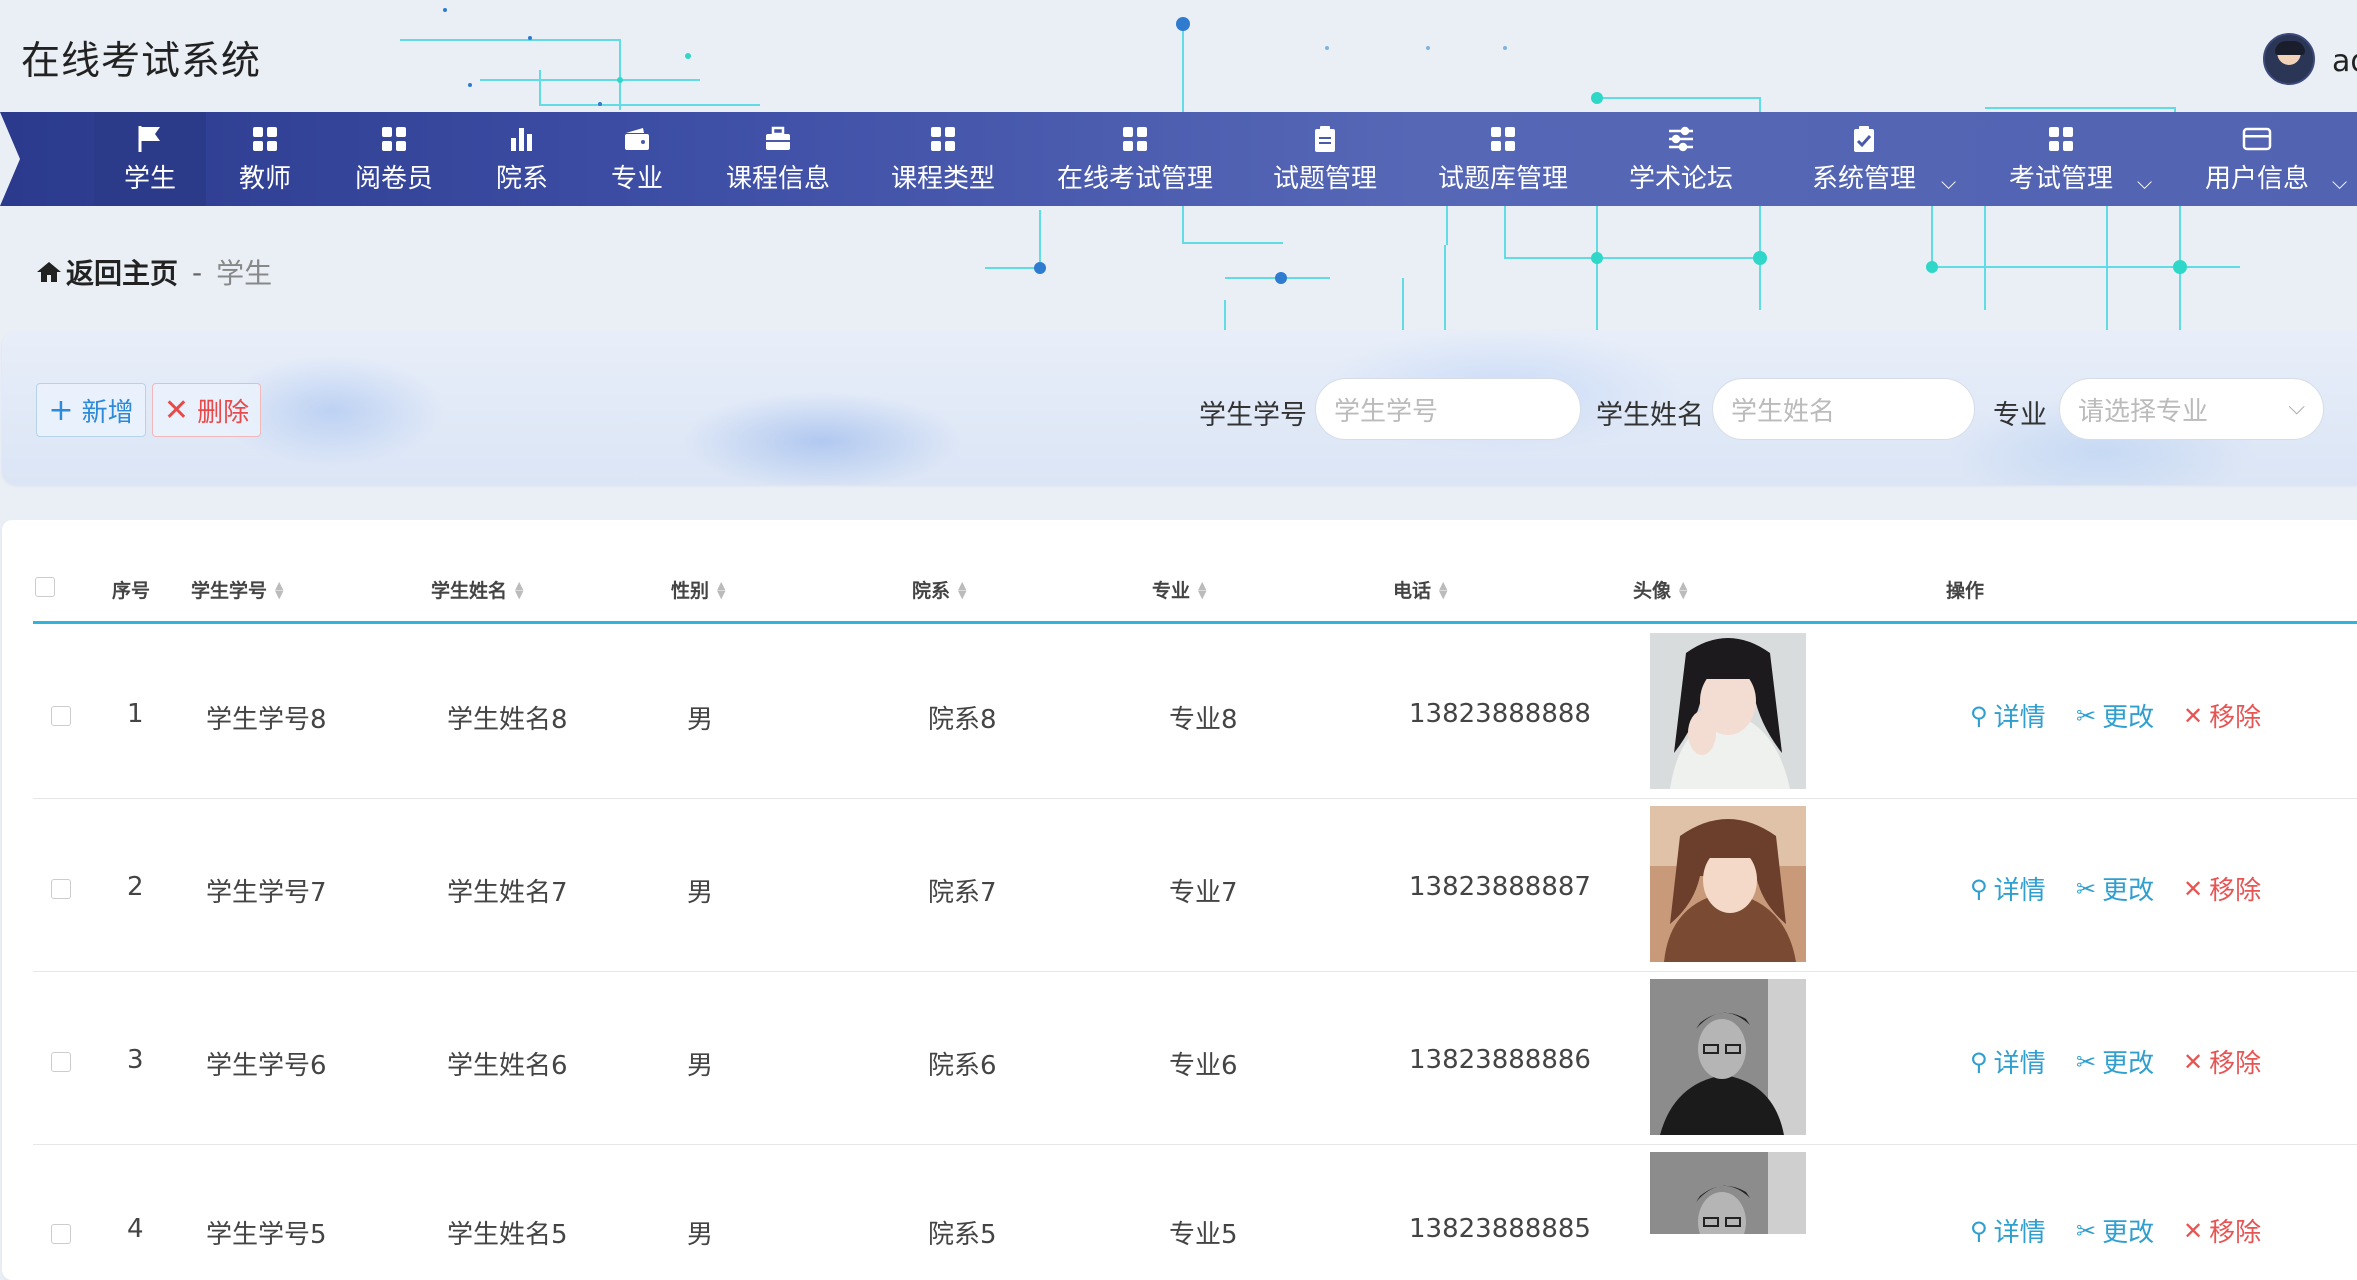  What do you see at coordinates (265, 159) in the screenshot?
I see `nav-item-teacher: 教师` at bounding box center [265, 159].